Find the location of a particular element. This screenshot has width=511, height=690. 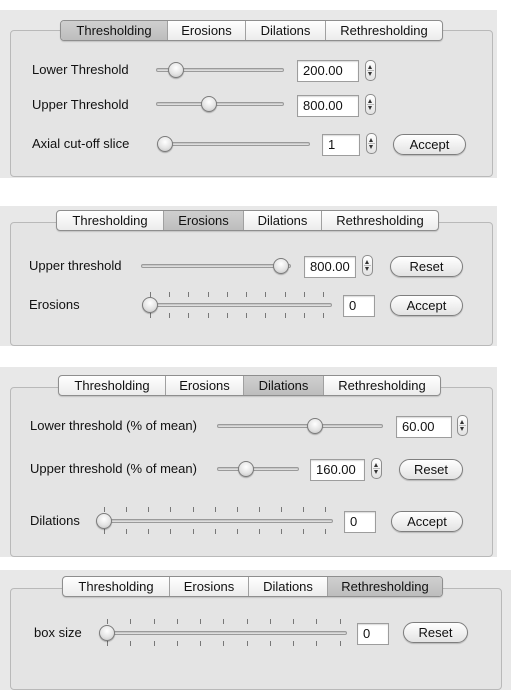

axial-cutoff-field: 1 is located at coordinates (341, 145).